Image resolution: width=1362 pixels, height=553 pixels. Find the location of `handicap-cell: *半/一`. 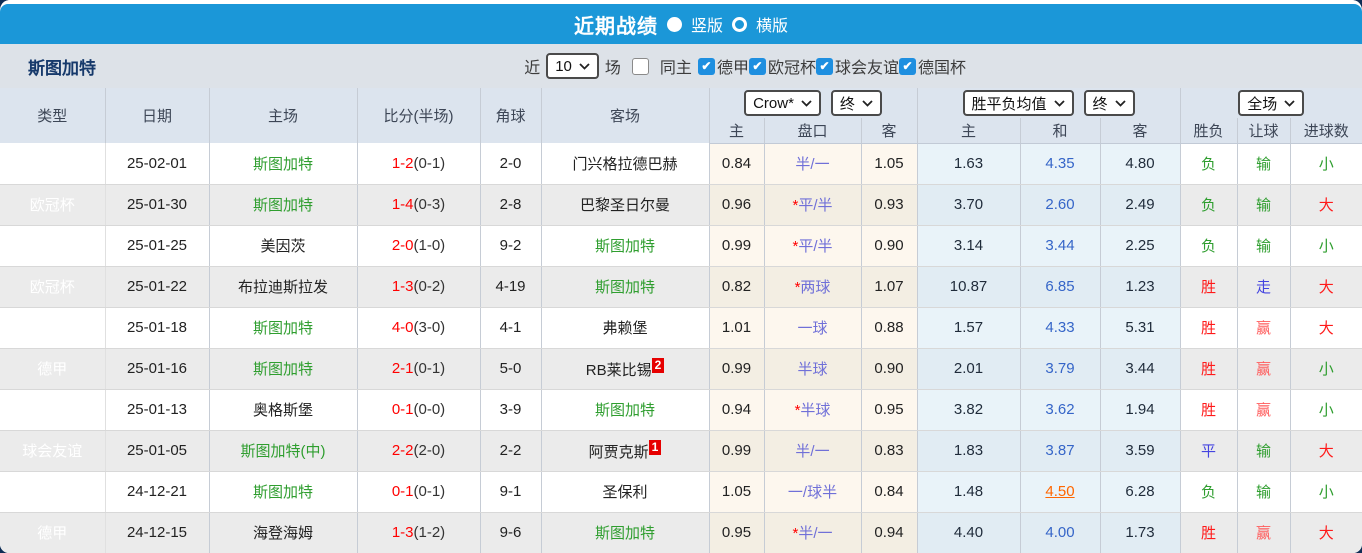

handicap-cell: *半/一 is located at coordinates (813, 532).